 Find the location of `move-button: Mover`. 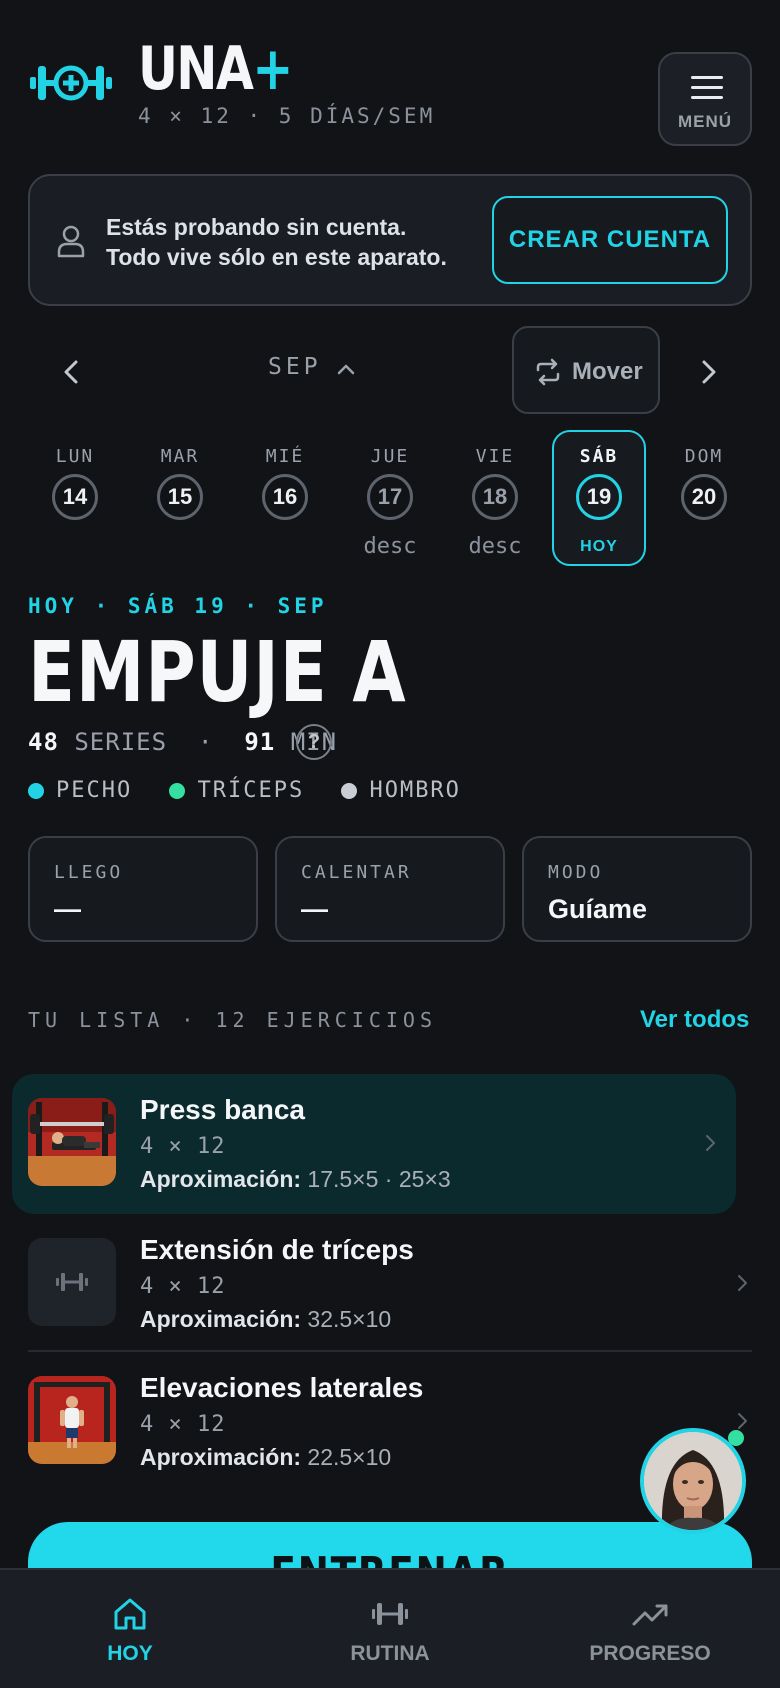

move-button: Mover is located at coordinates (586, 370).